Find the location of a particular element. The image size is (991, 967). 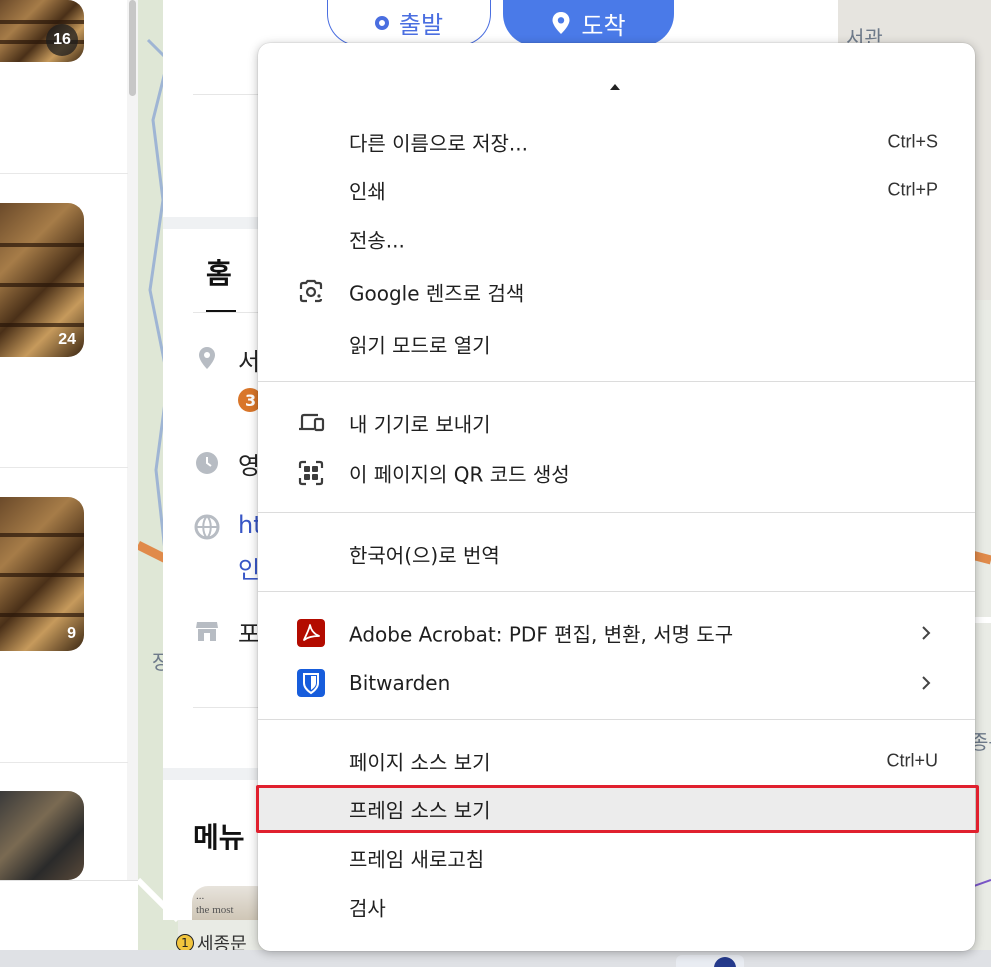

address-text: 서 is located at coordinates (249, 359).